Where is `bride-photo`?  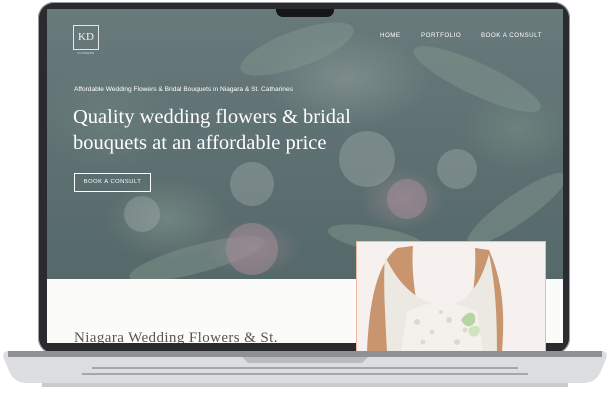 bride-photo is located at coordinates (451, 297).